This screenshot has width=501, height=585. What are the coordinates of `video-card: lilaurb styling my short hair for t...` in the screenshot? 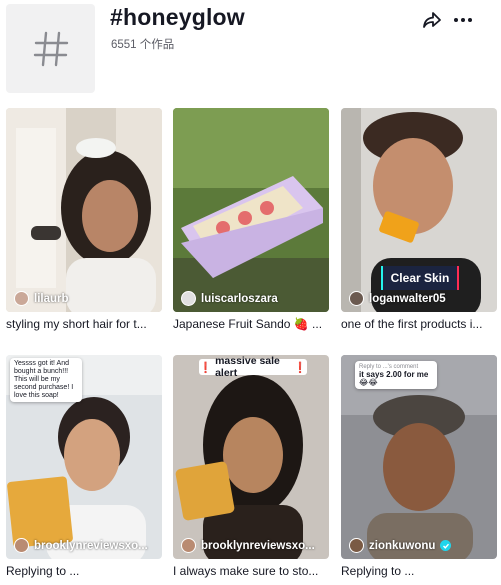 It's located at (84, 219).